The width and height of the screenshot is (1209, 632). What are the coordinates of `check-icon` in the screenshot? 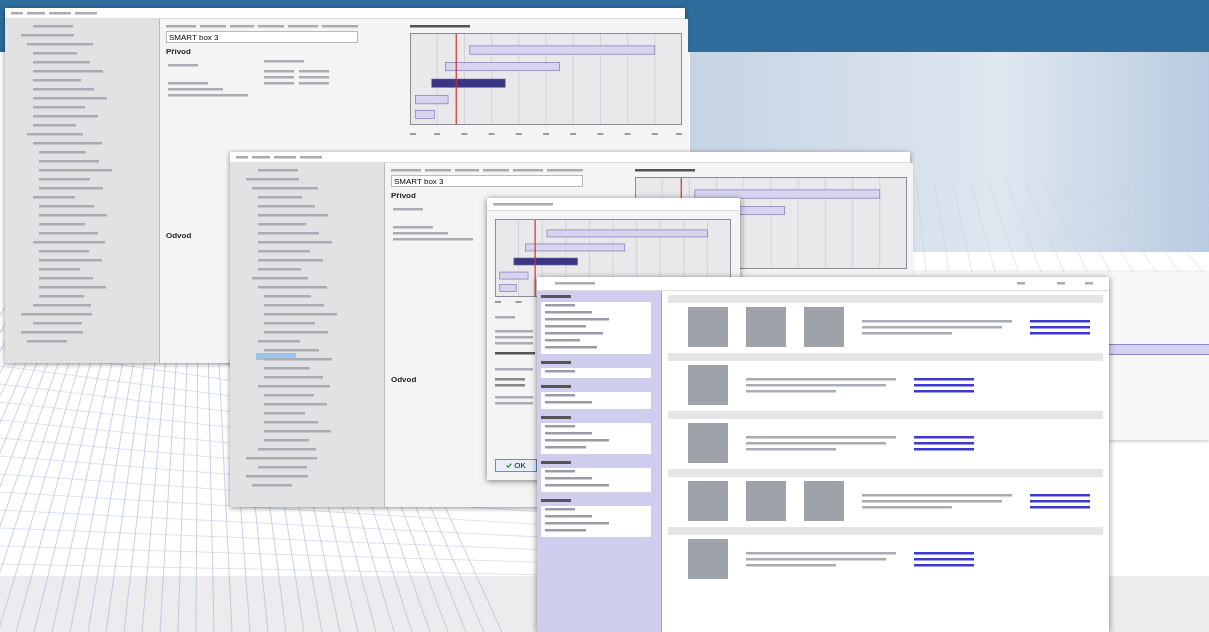 It's located at (509, 465).